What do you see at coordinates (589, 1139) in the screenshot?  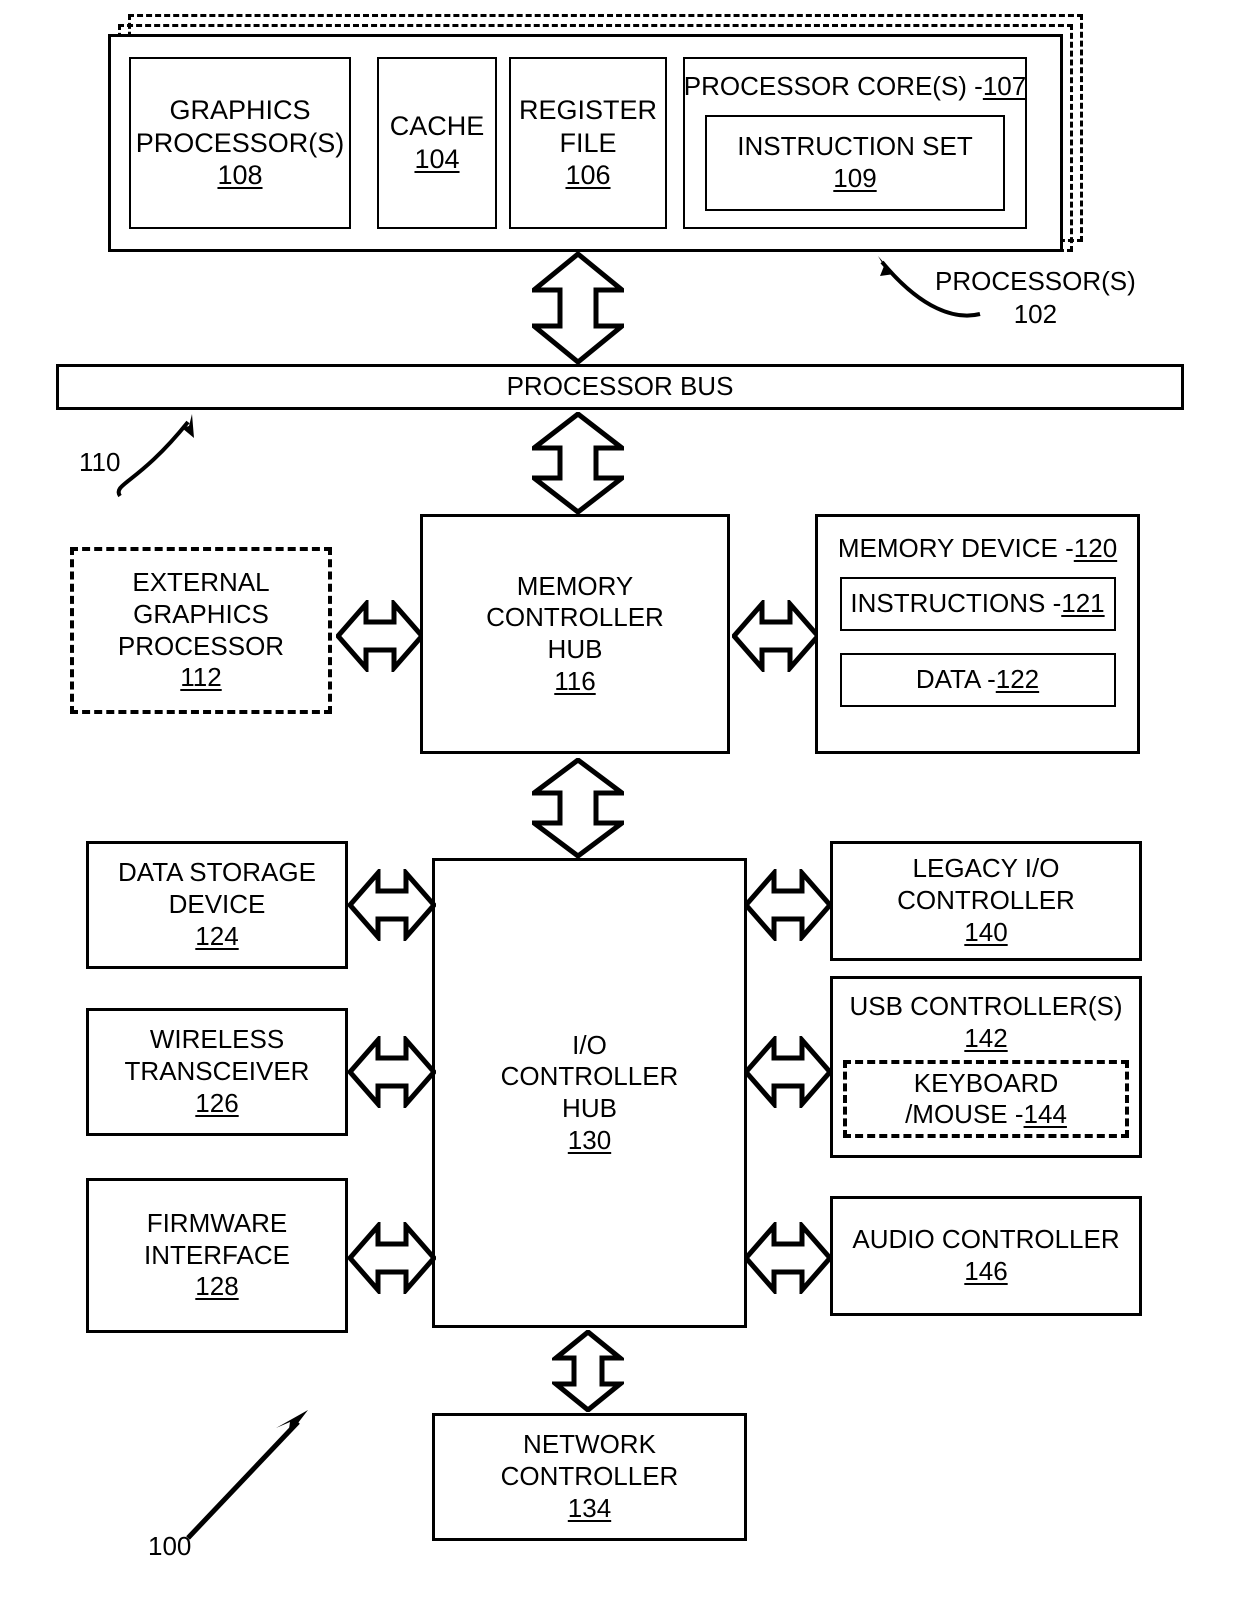 I see `ich-ref: 130` at bounding box center [589, 1139].